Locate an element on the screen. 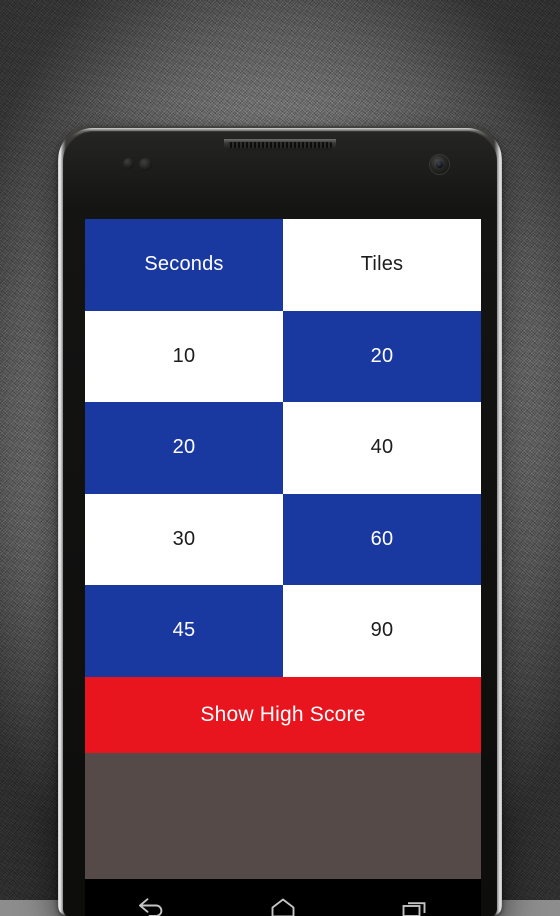 The image size is (560, 916). nav-back-button is located at coordinates (151, 901).